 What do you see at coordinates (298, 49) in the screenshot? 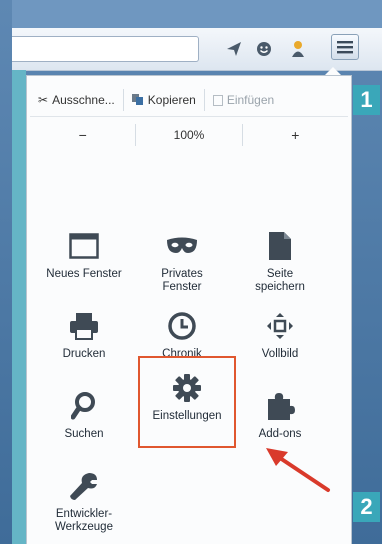
I see `user-icon` at bounding box center [298, 49].